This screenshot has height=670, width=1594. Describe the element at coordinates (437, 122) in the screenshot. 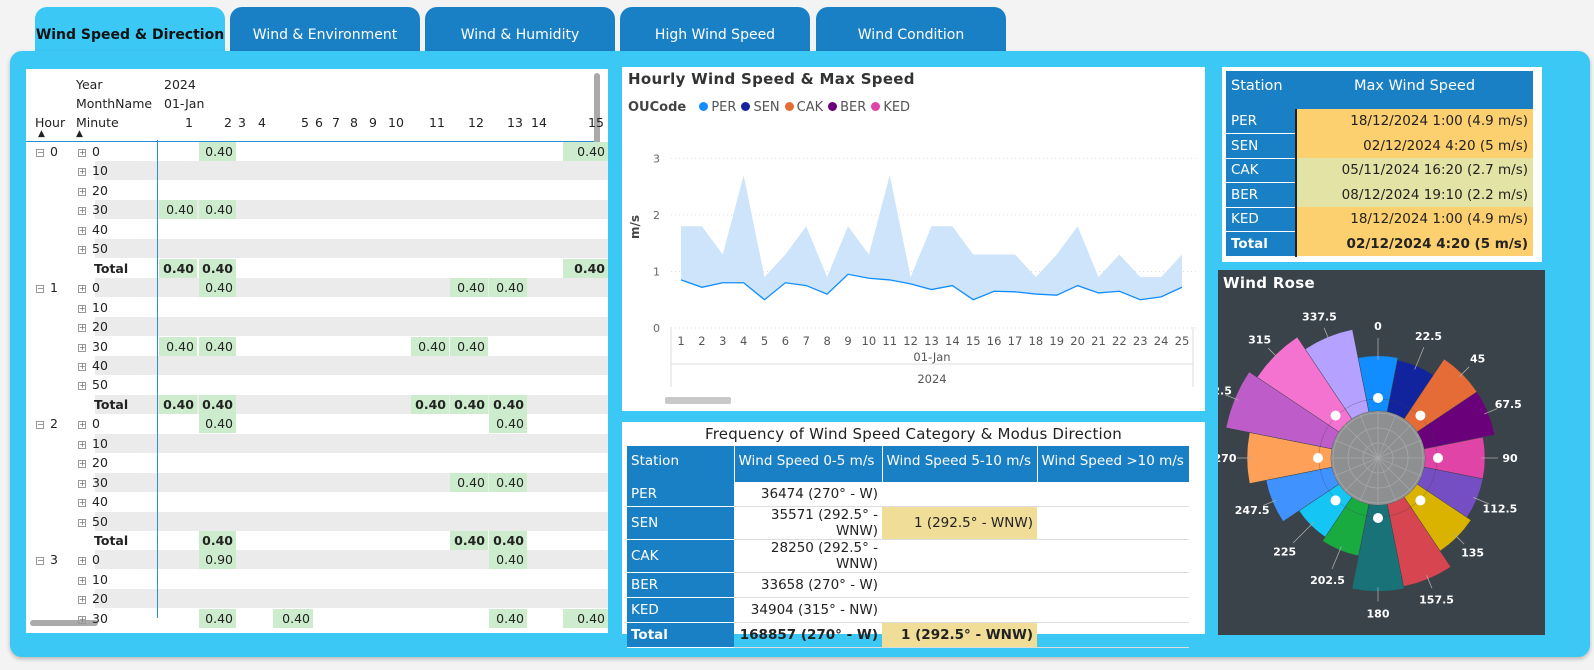

I see `day-column-header: 11` at that location.